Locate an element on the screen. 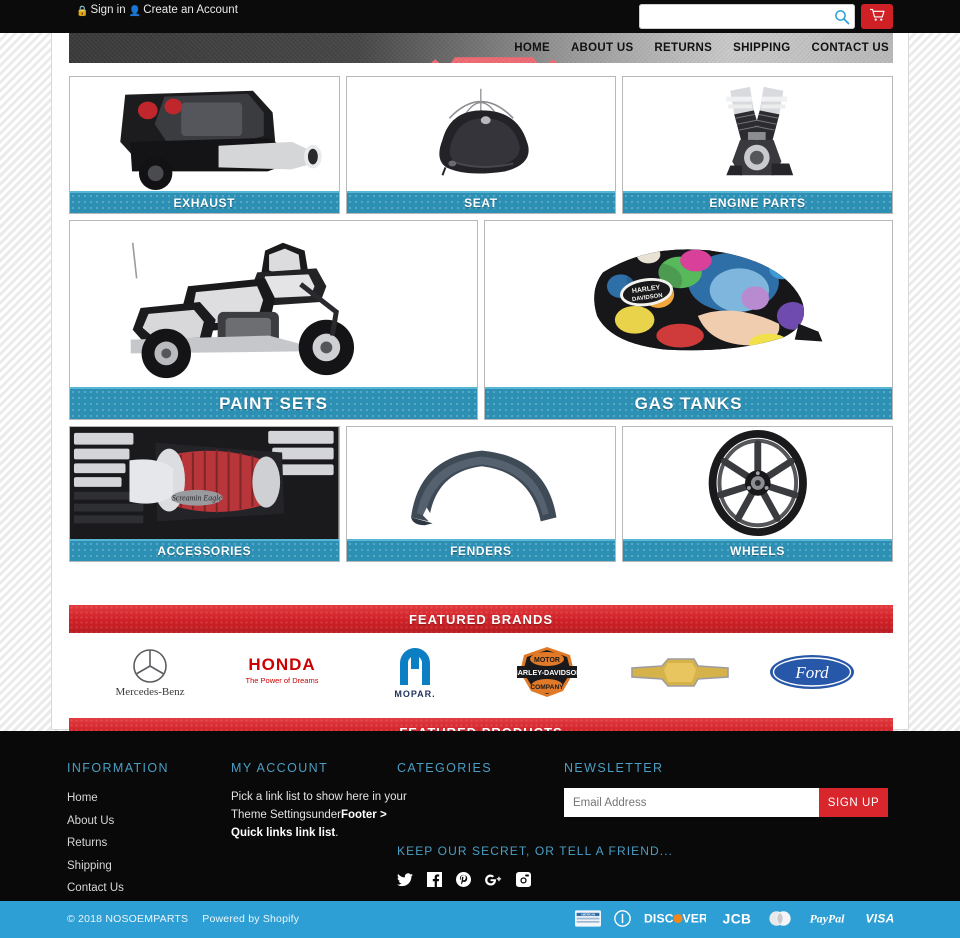 This screenshot has height=938, width=960. chevrolet-bowtie-logo is located at coordinates (679, 672).